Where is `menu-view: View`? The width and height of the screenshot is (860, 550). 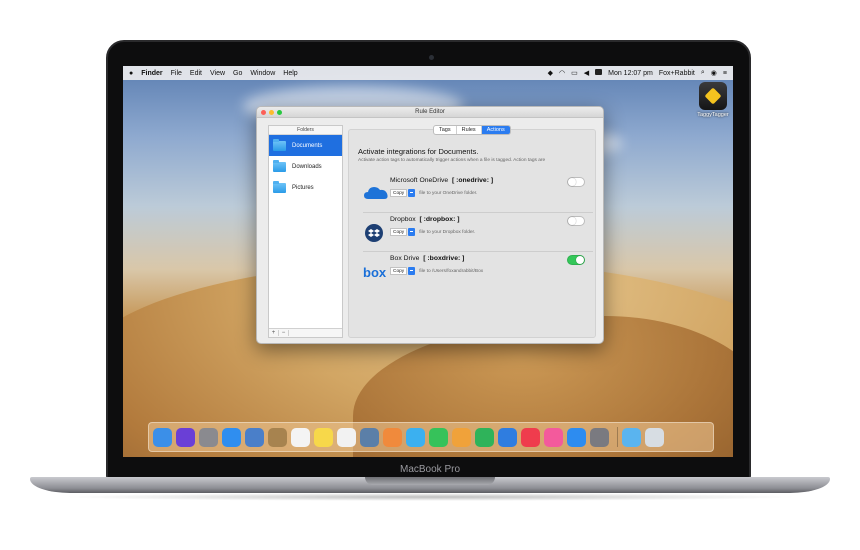 menu-view: View is located at coordinates (217, 73).